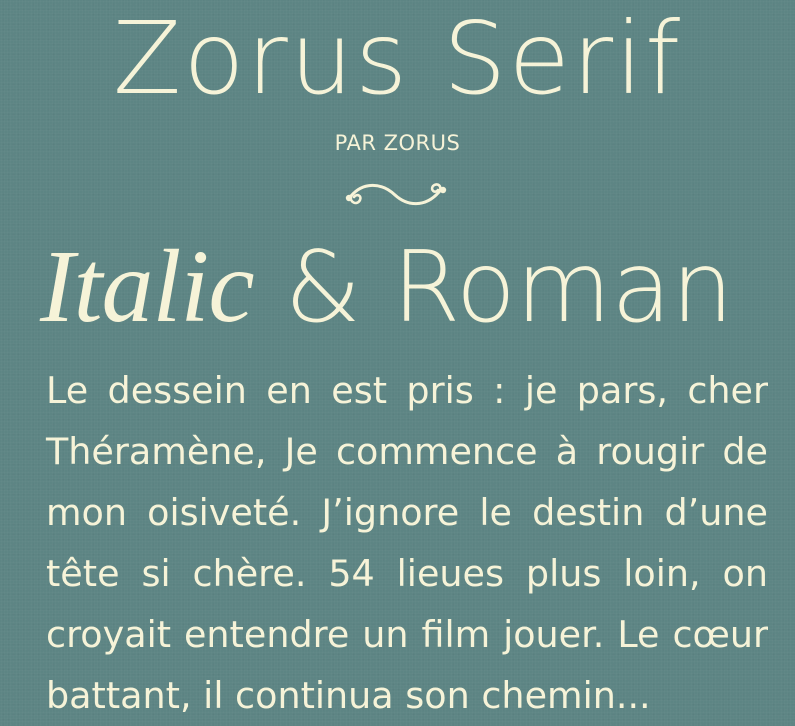 The width and height of the screenshot is (795, 726). Describe the element at coordinates (396, 194) in the screenshot. I see `swash-ornament-icon` at that location.